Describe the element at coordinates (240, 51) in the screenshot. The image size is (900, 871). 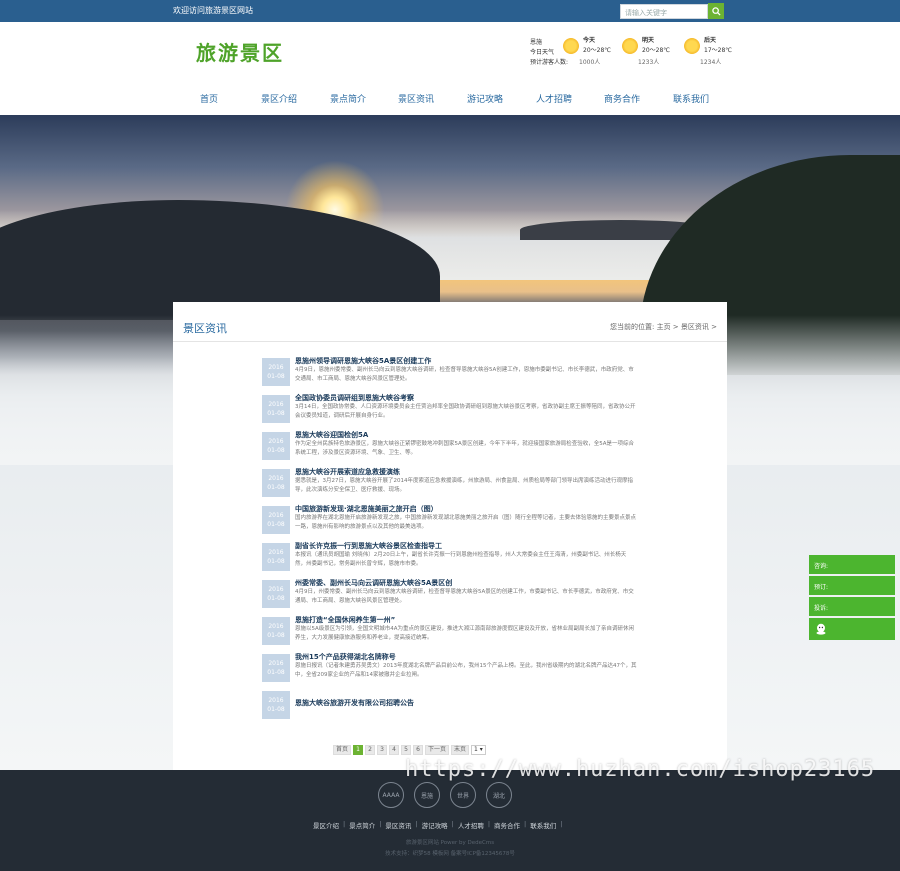
I see `site-logo: 旅游景区` at that location.